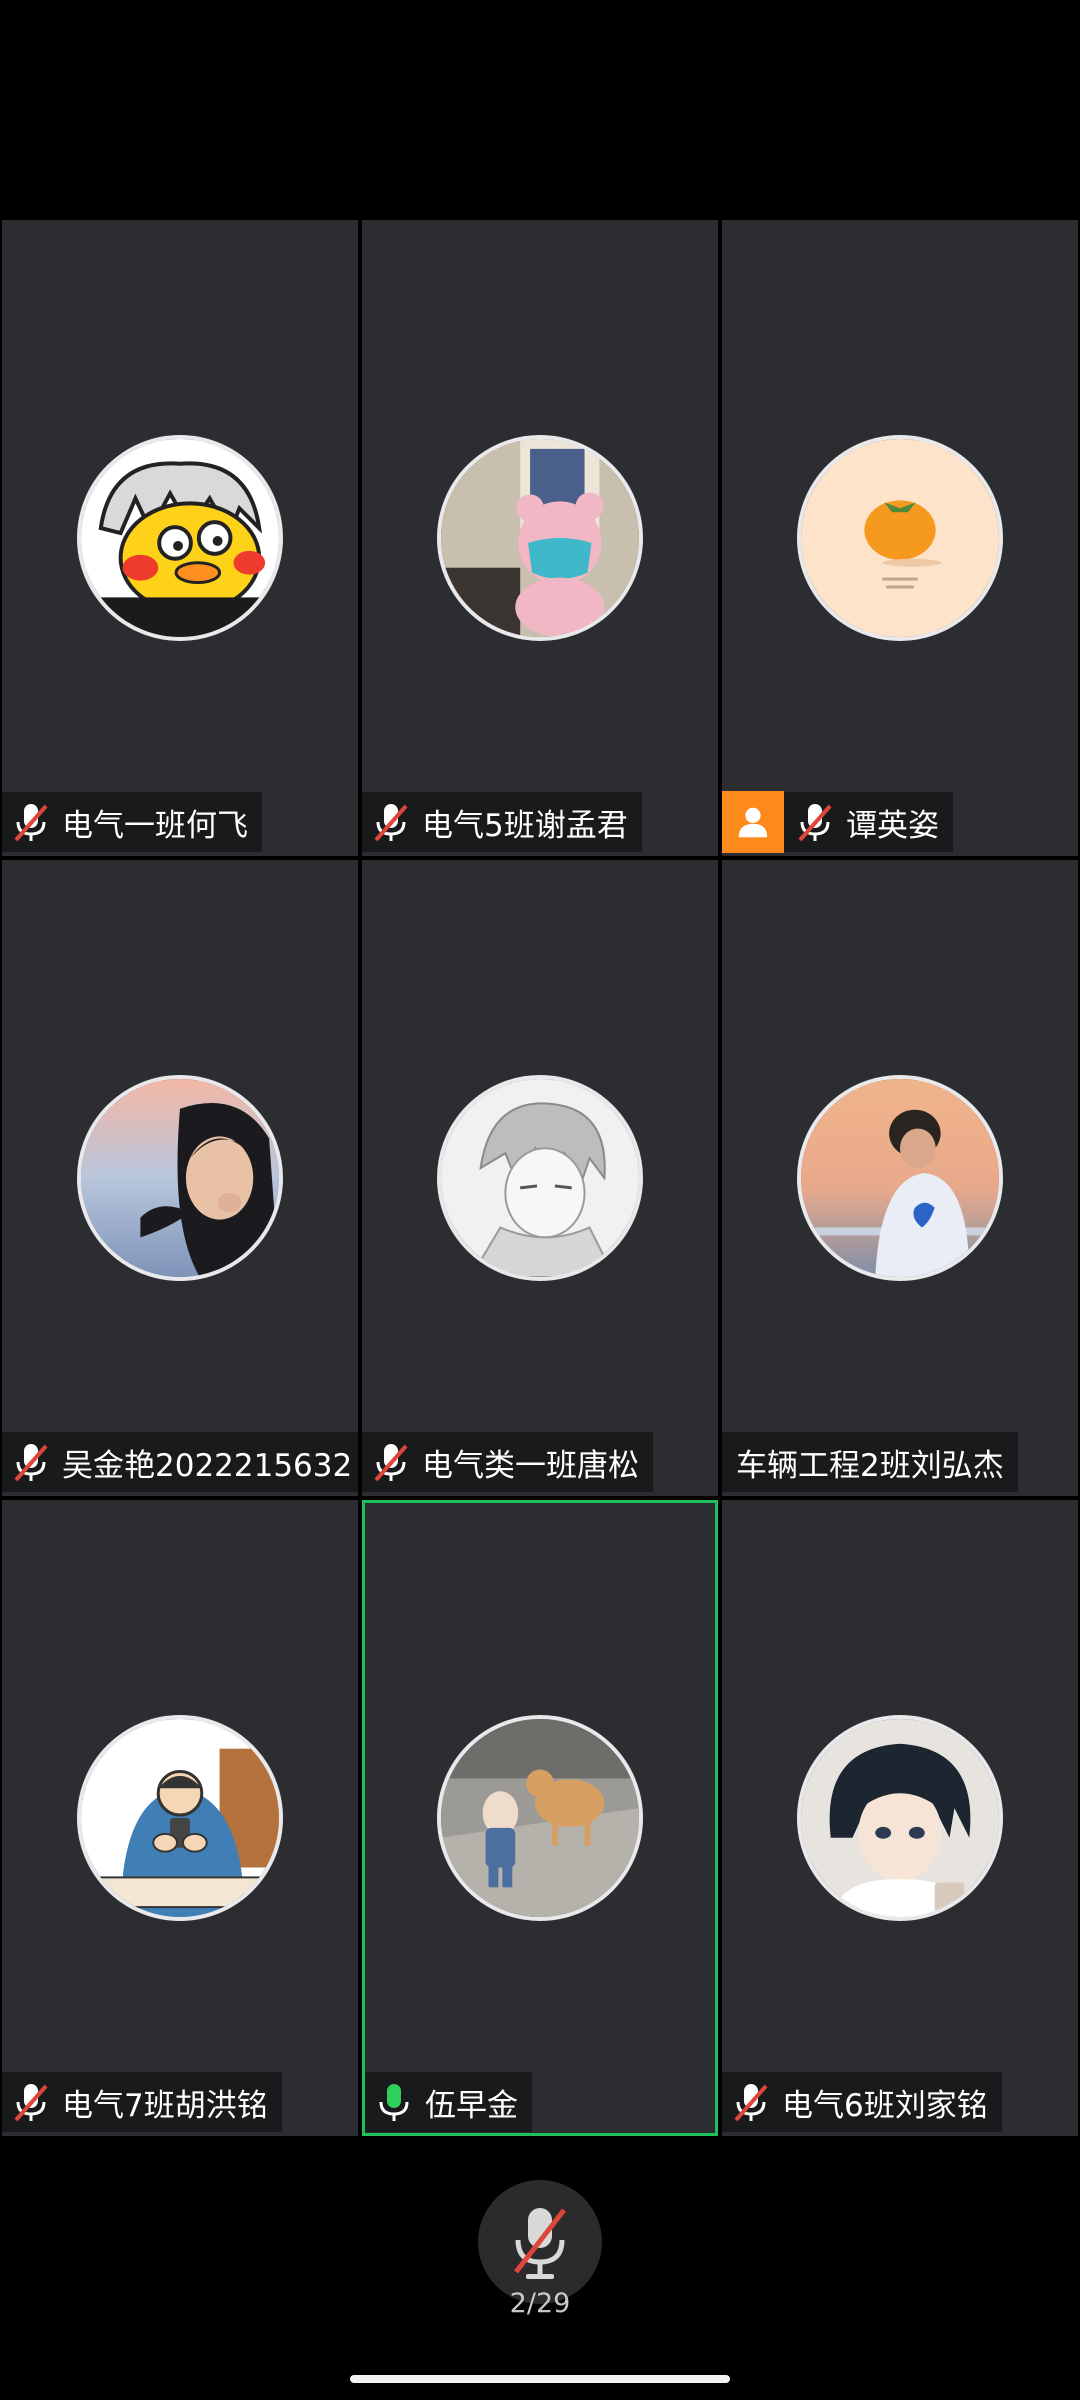  I want to click on participant-tile: 电气5班谢孟君, so click(540, 538).